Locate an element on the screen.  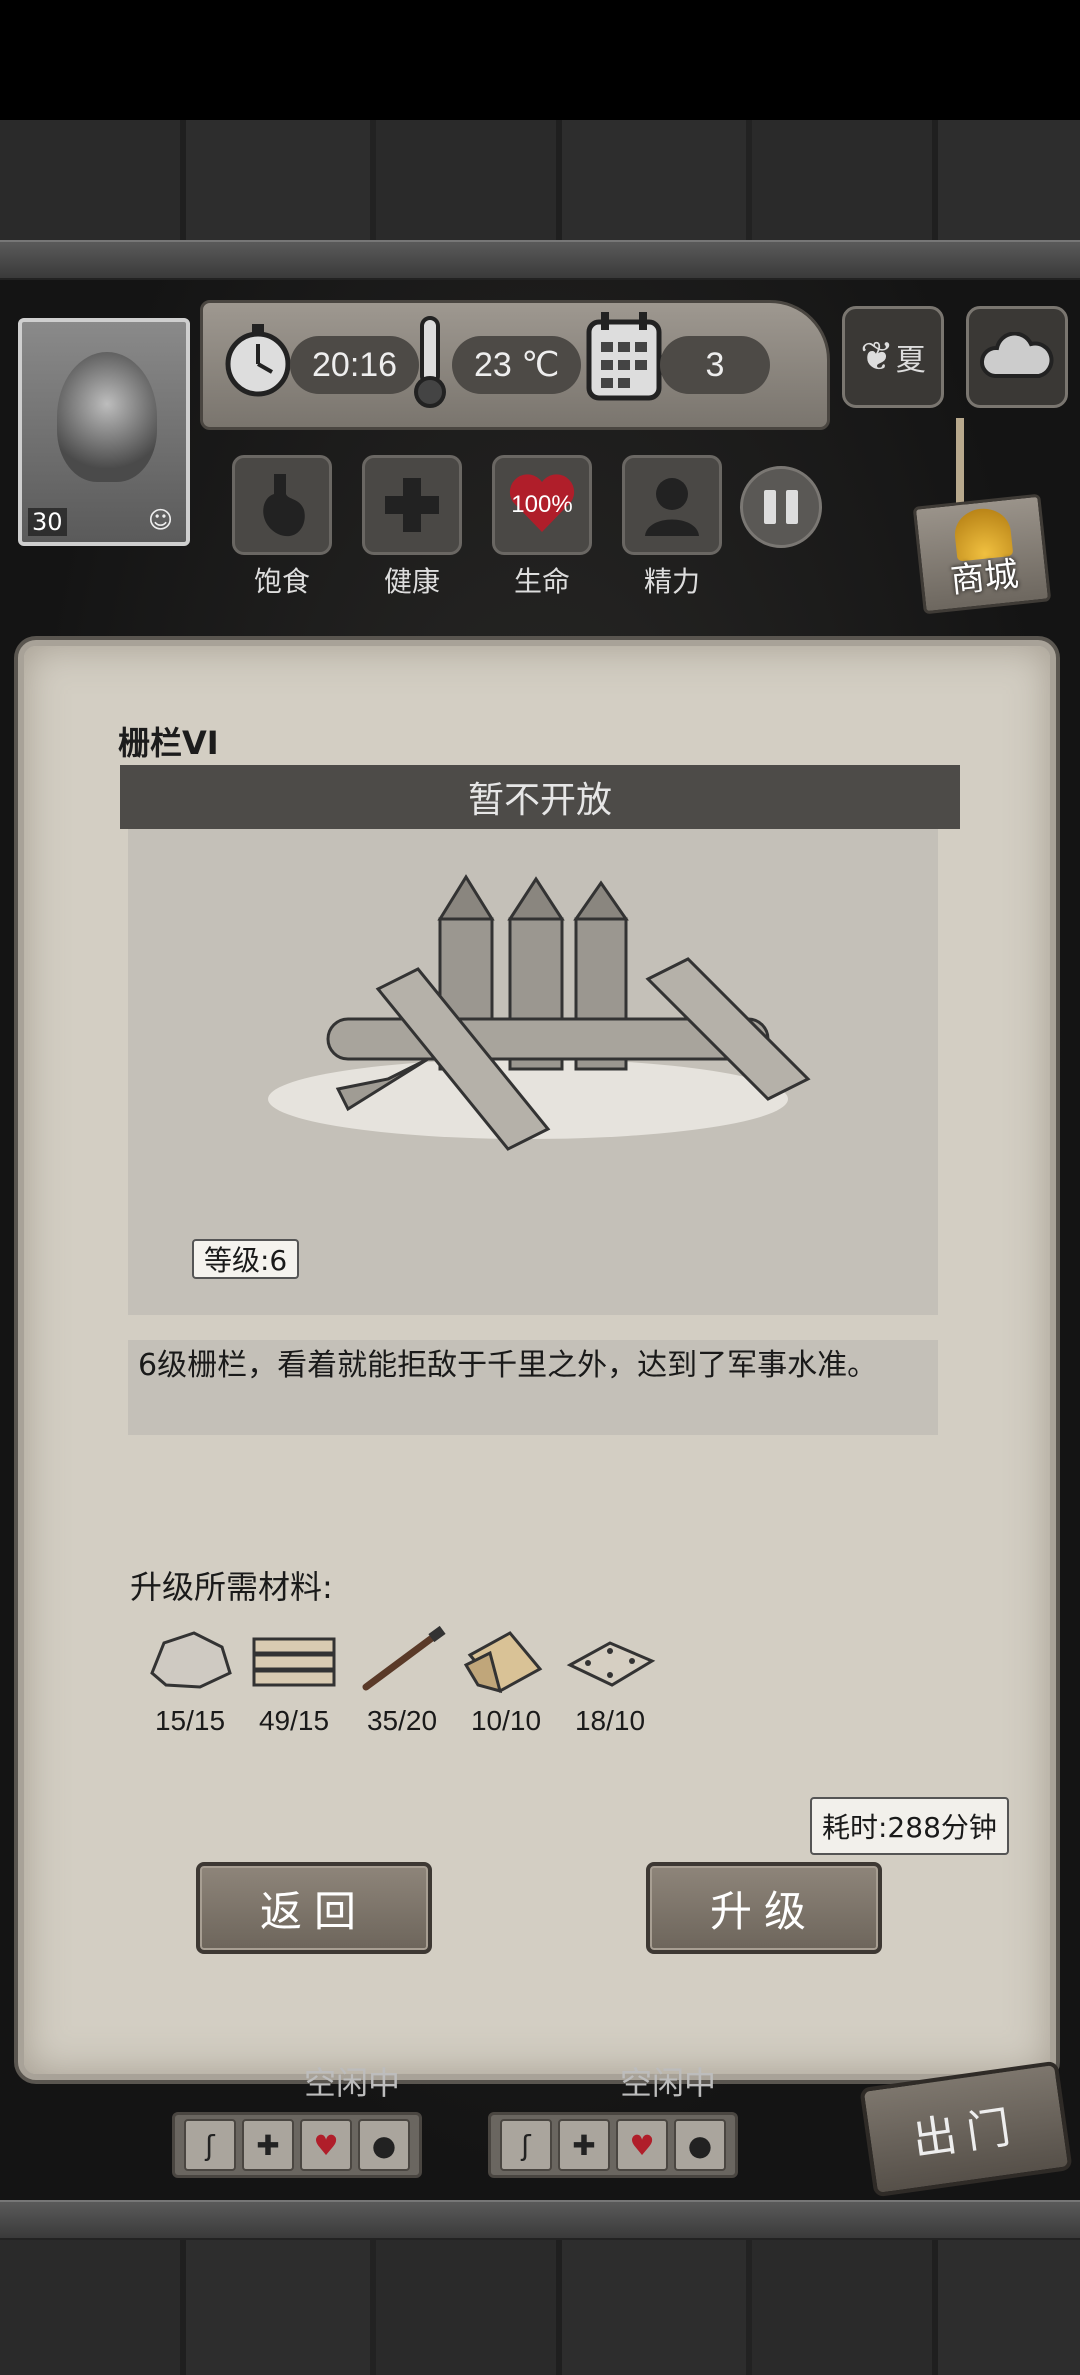
calendar-icon is located at coordinates (624, 356).